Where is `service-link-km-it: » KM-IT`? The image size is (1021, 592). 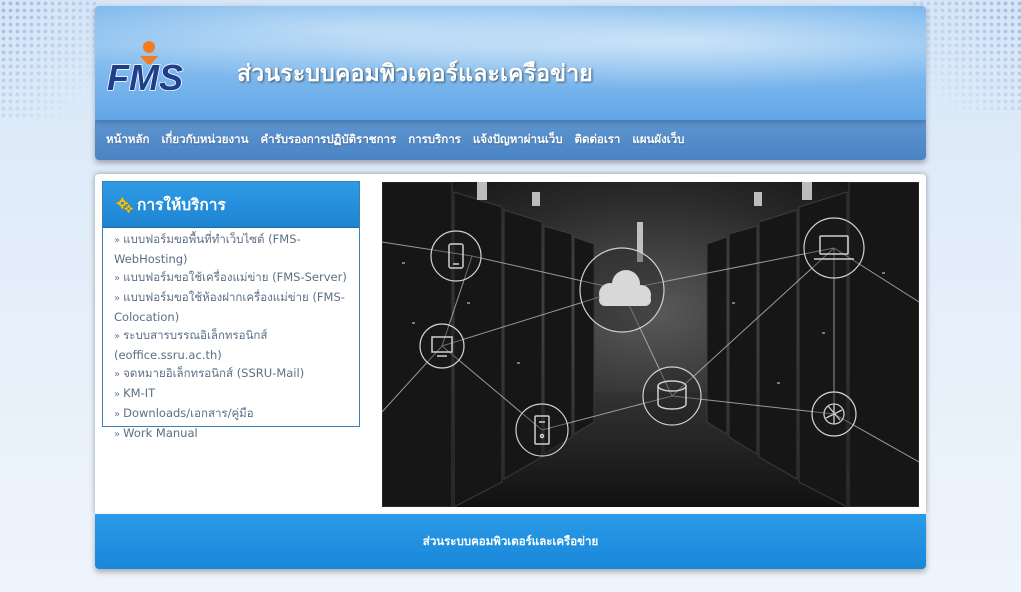 service-link-km-it: » KM-IT is located at coordinates (236, 394).